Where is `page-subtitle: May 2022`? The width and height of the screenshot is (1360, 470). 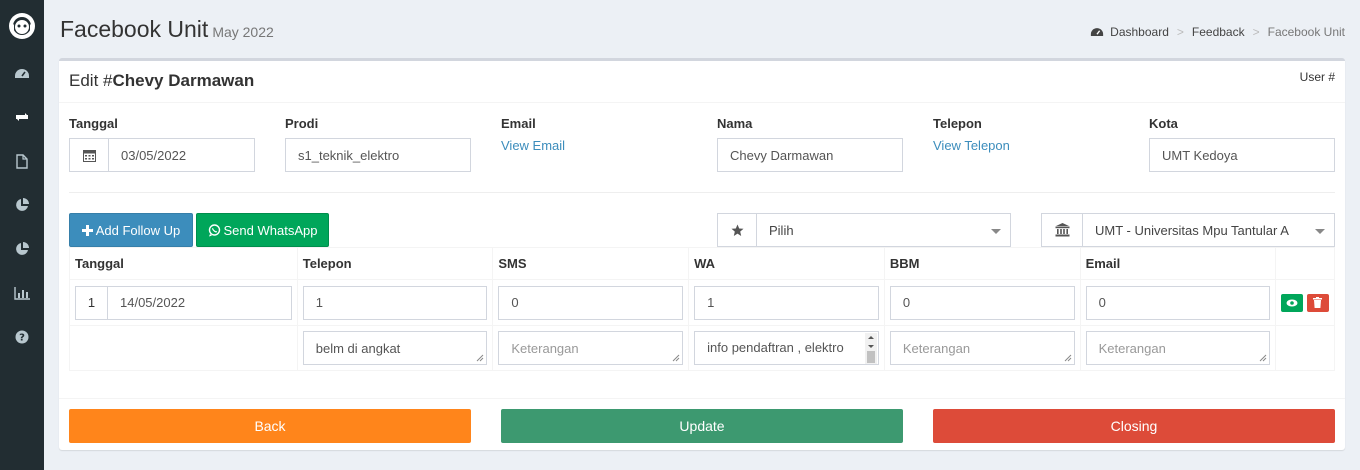
page-subtitle: May 2022 is located at coordinates (243, 32).